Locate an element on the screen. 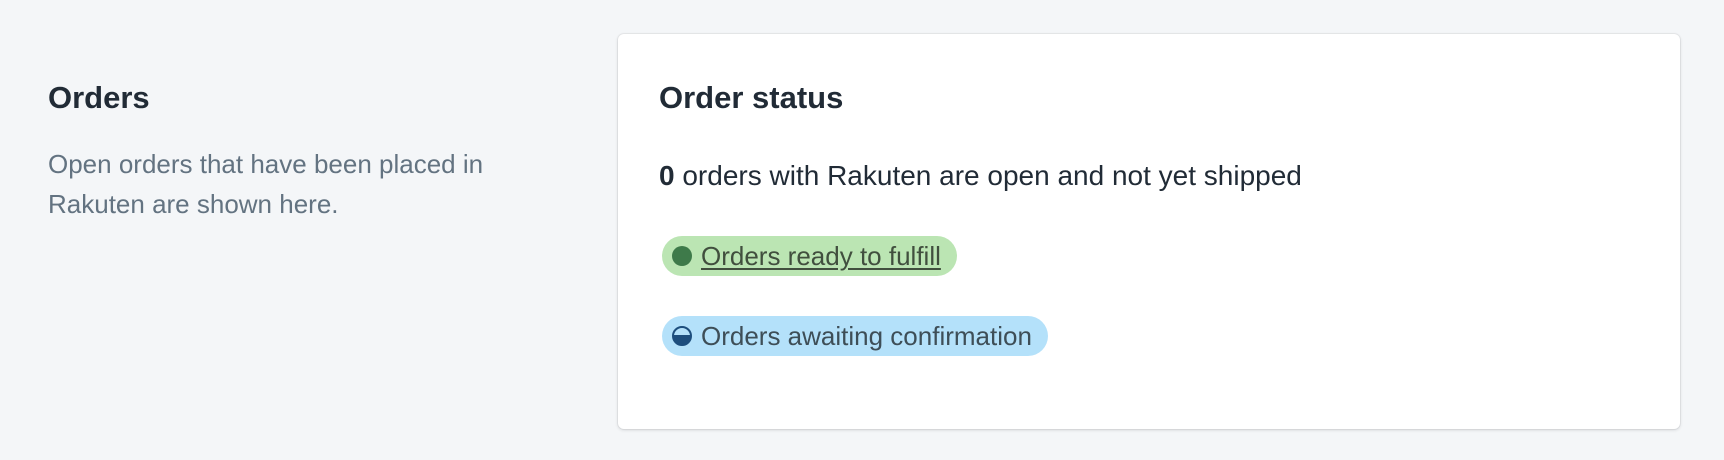 The image size is (1724, 460). badge-row-ready: Orders ready to fulfill is located at coordinates (1149, 256).